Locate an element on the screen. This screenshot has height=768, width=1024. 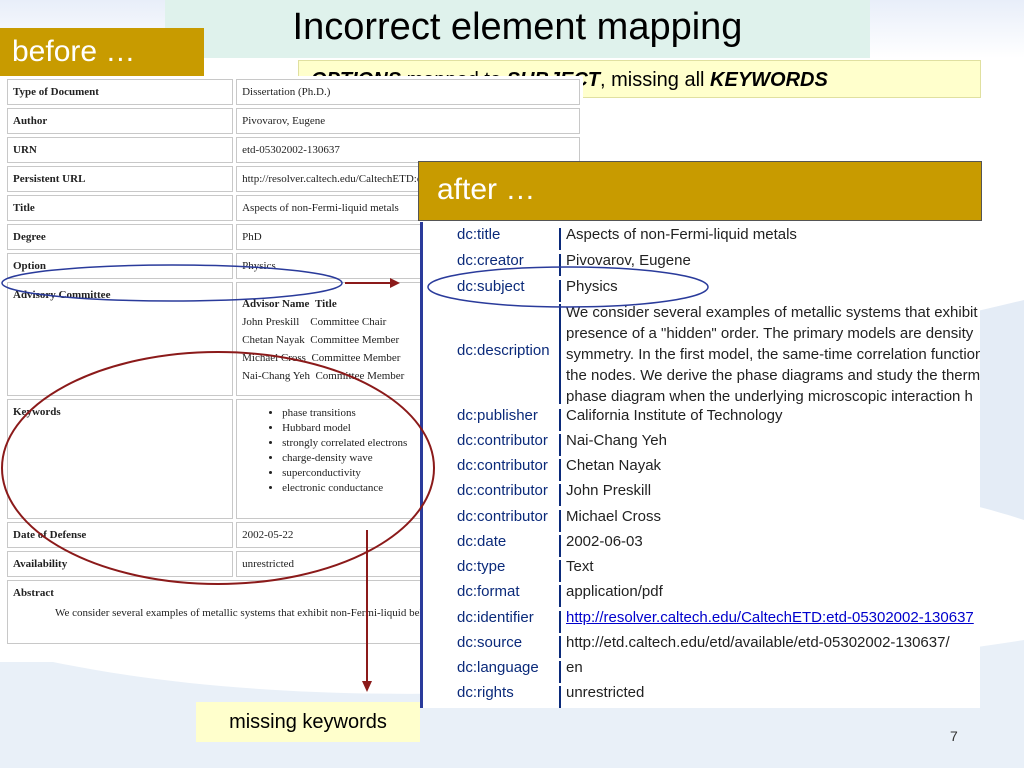
row-label: Date of Defense is located at coordinates (120, 535).